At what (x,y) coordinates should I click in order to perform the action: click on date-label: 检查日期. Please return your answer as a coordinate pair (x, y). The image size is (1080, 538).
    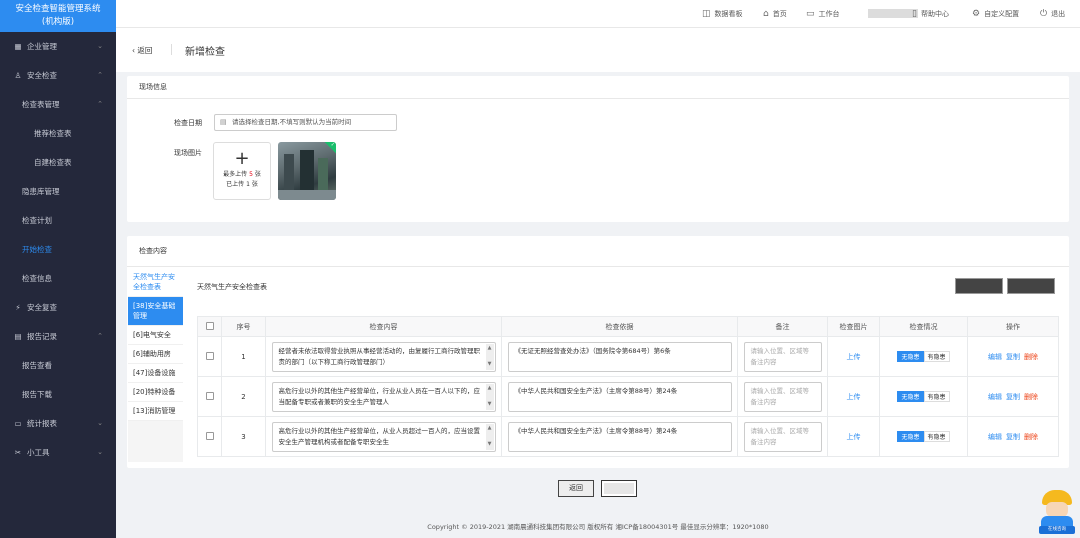
    Looking at the image, I should click on (188, 123).